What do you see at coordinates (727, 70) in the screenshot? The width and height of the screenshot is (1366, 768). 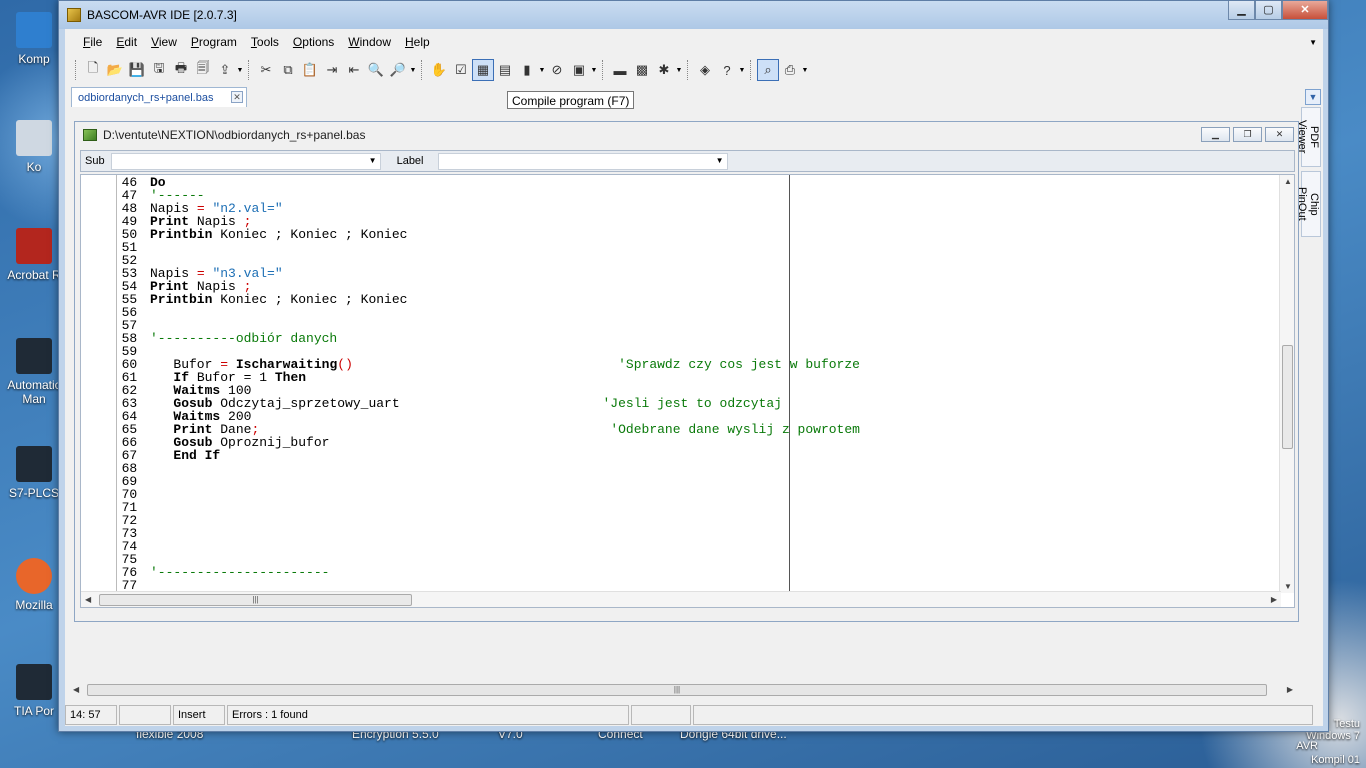 I see `help-icon: ?` at bounding box center [727, 70].